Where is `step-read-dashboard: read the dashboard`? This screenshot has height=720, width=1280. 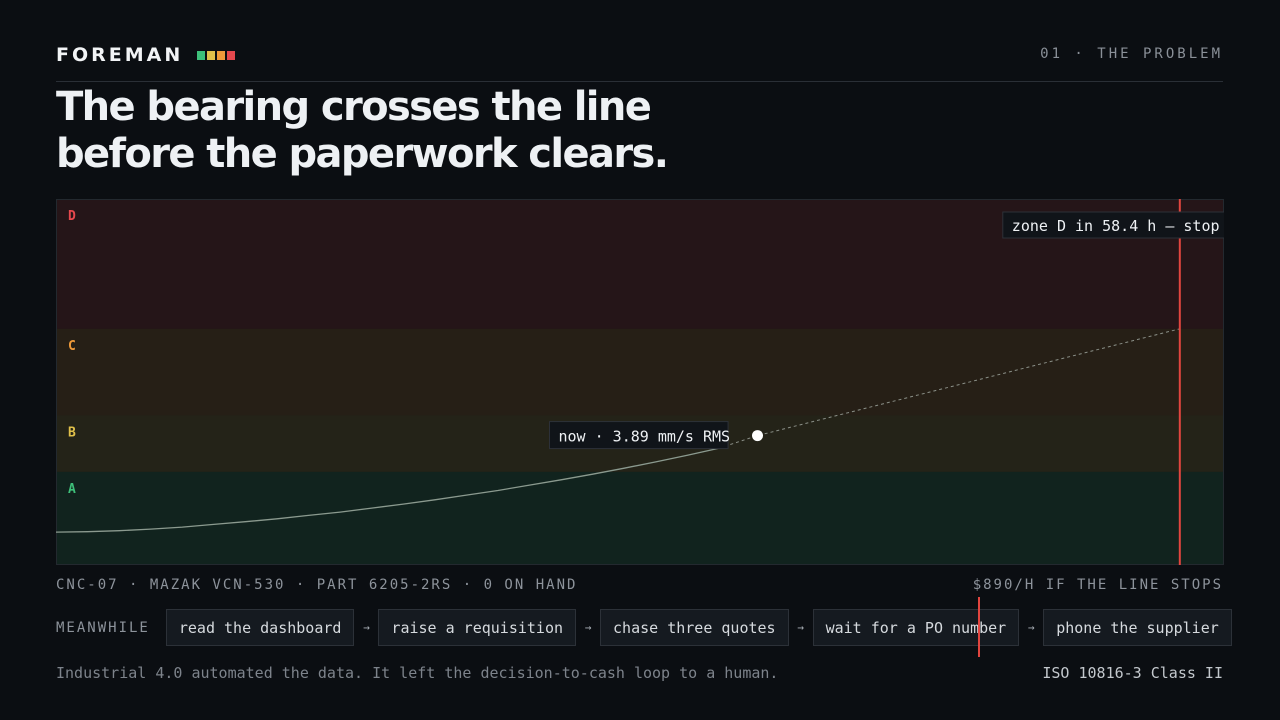
step-read-dashboard: read the dashboard is located at coordinates (260, 627).